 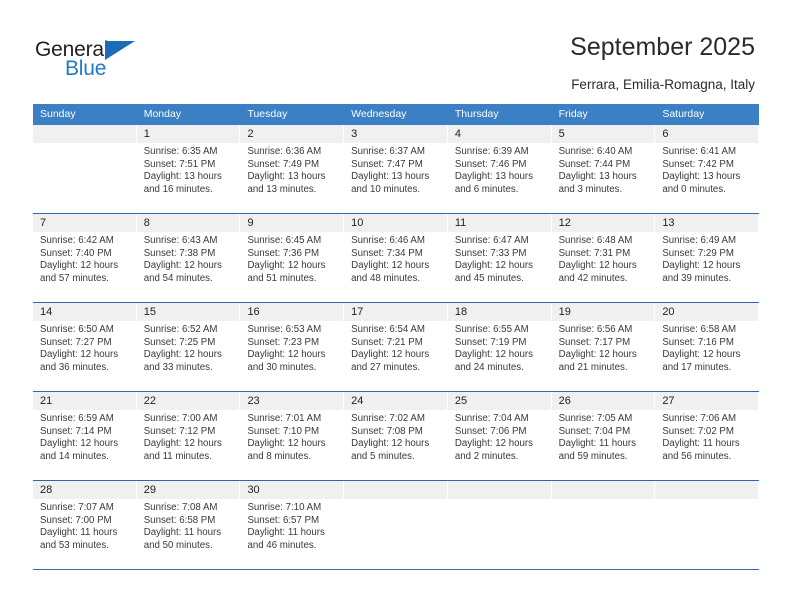 What do you see at coordinates (476, 114) in the screenshot?
I see `weekday-header-thursday: Thursday` at bounding box center [476, 114].